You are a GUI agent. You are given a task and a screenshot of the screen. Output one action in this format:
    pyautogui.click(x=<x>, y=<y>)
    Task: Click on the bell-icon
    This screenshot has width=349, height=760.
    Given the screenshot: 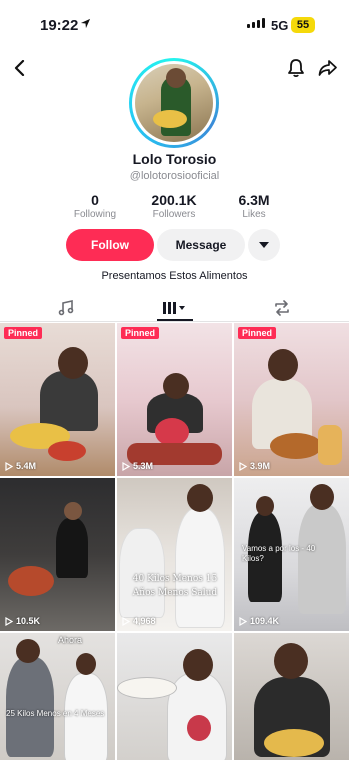 What is the action you would take?
    pyautogui.click(x=296, y=68)
    